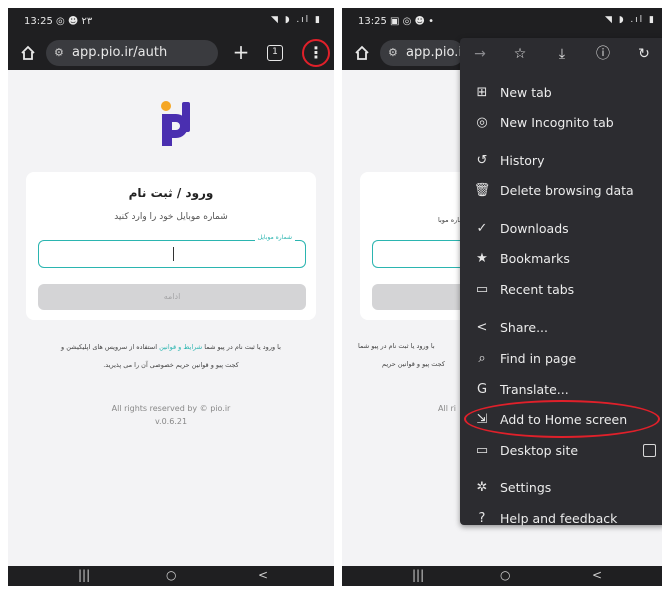 This screenshot has width=662, height=590. Describe the element at coordinates (482, 160) in the screenshot. I see `history-icon: ↺` at that location.